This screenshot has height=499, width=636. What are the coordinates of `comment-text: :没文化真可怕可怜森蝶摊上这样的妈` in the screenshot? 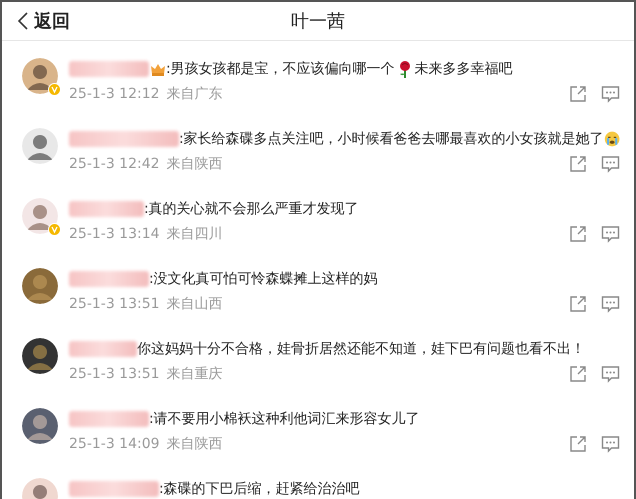 It's located at (263, 279).